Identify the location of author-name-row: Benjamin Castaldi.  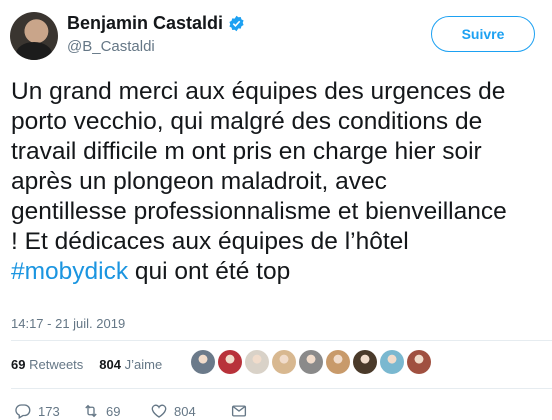
(156, 23).